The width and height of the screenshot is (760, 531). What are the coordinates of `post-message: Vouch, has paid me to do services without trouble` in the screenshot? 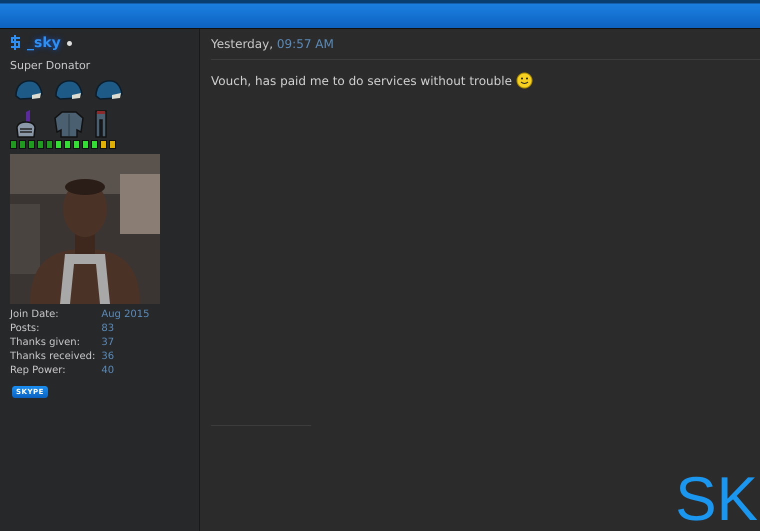 It's located at (361, 81).